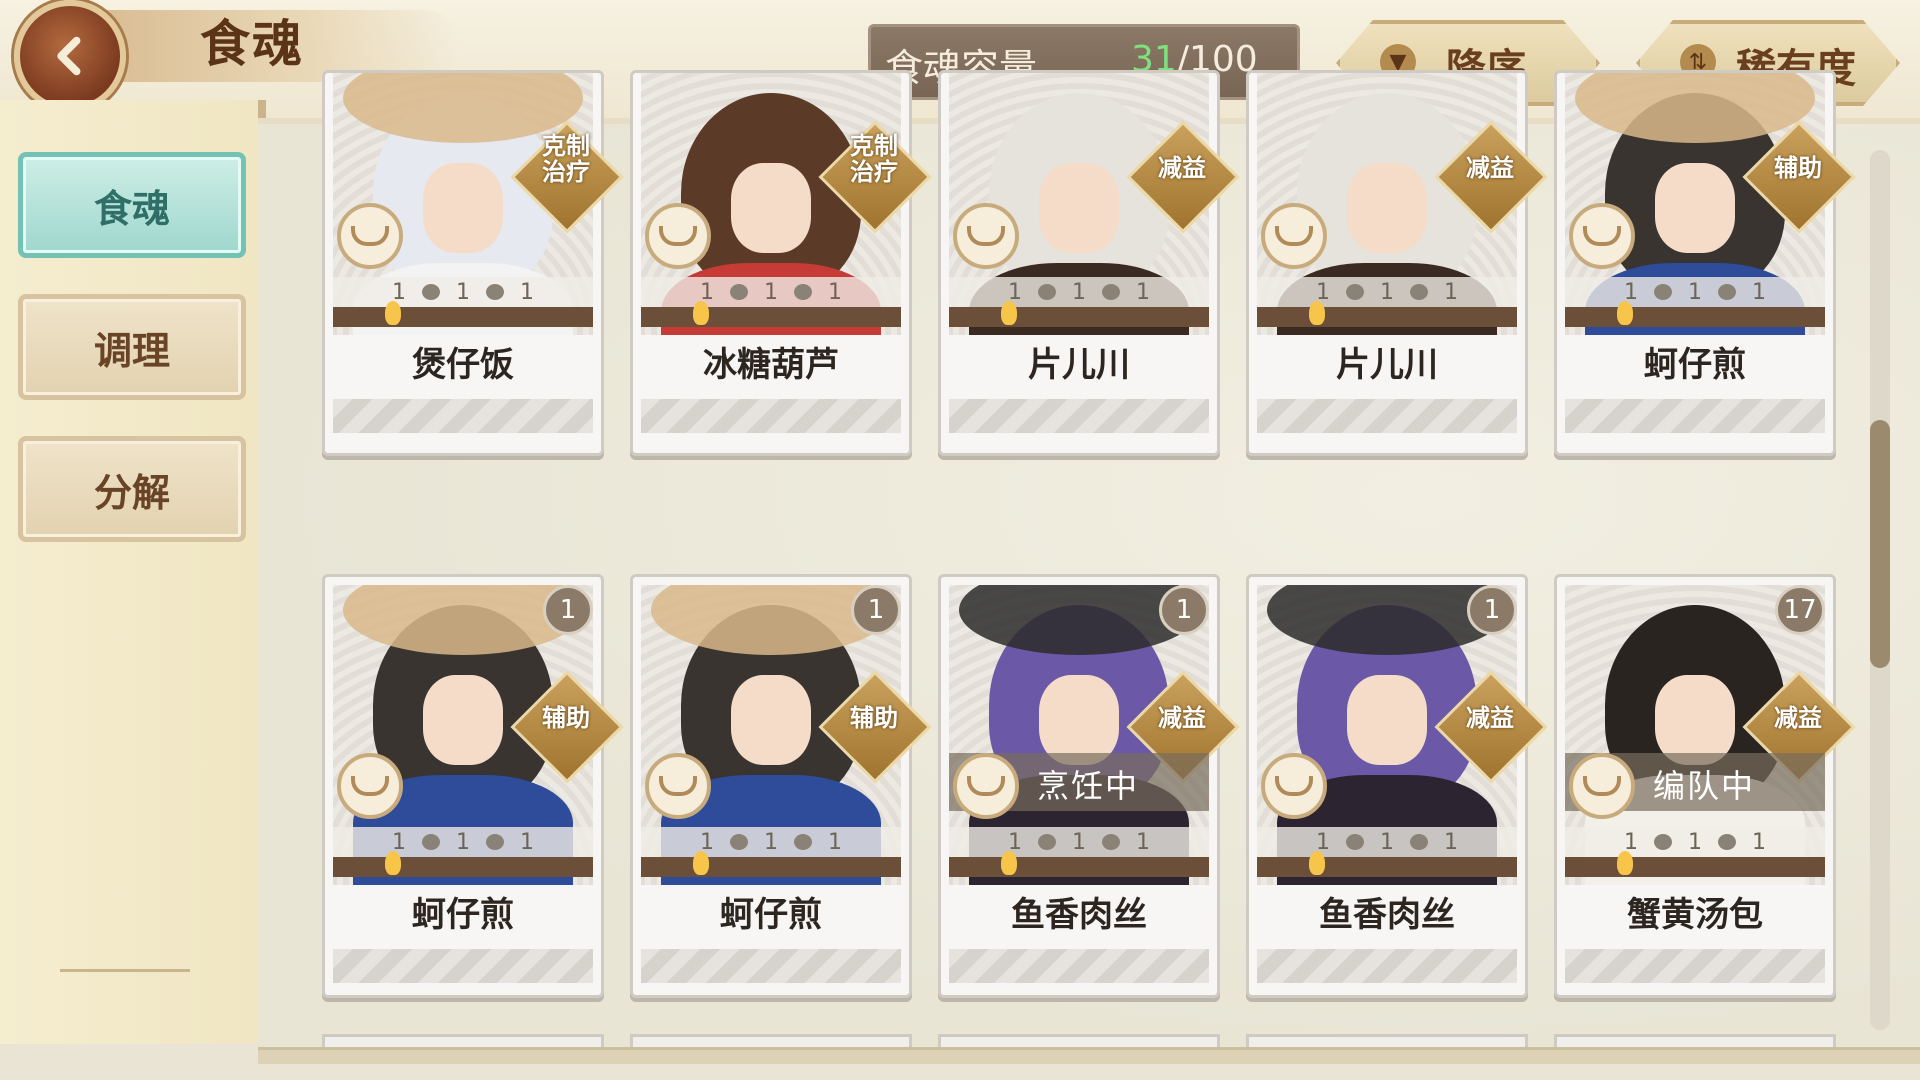  What do you see at coordinates (1705, 263) in the screenshot?
I see `food-soul-card: 辅助 1 1 1 蚵仔煎` at bounding box center [1705, 263].